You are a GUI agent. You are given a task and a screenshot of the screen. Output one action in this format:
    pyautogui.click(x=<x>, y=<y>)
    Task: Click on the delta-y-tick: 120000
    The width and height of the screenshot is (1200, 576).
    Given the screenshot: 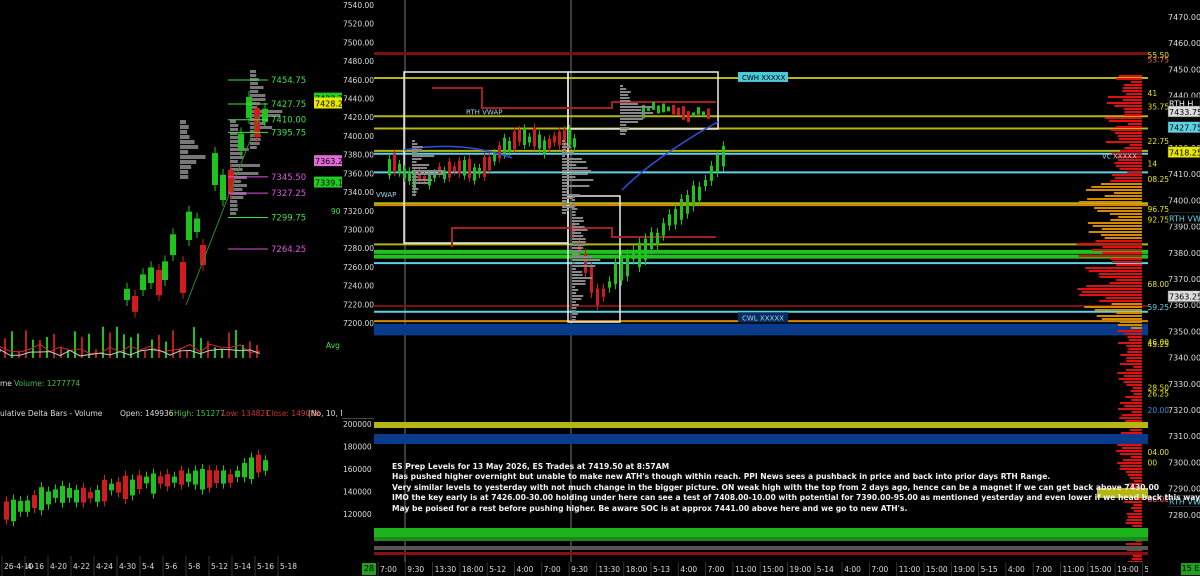 What is the action you would take?
    pyautogui.click(x=357, y=514)
    